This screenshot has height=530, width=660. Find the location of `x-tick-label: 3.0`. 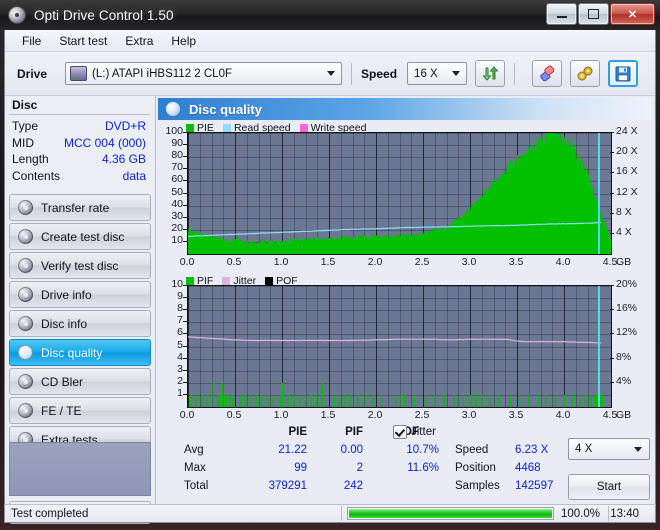

x-tick-label: 3.0 is located at coordinates (469, 415).